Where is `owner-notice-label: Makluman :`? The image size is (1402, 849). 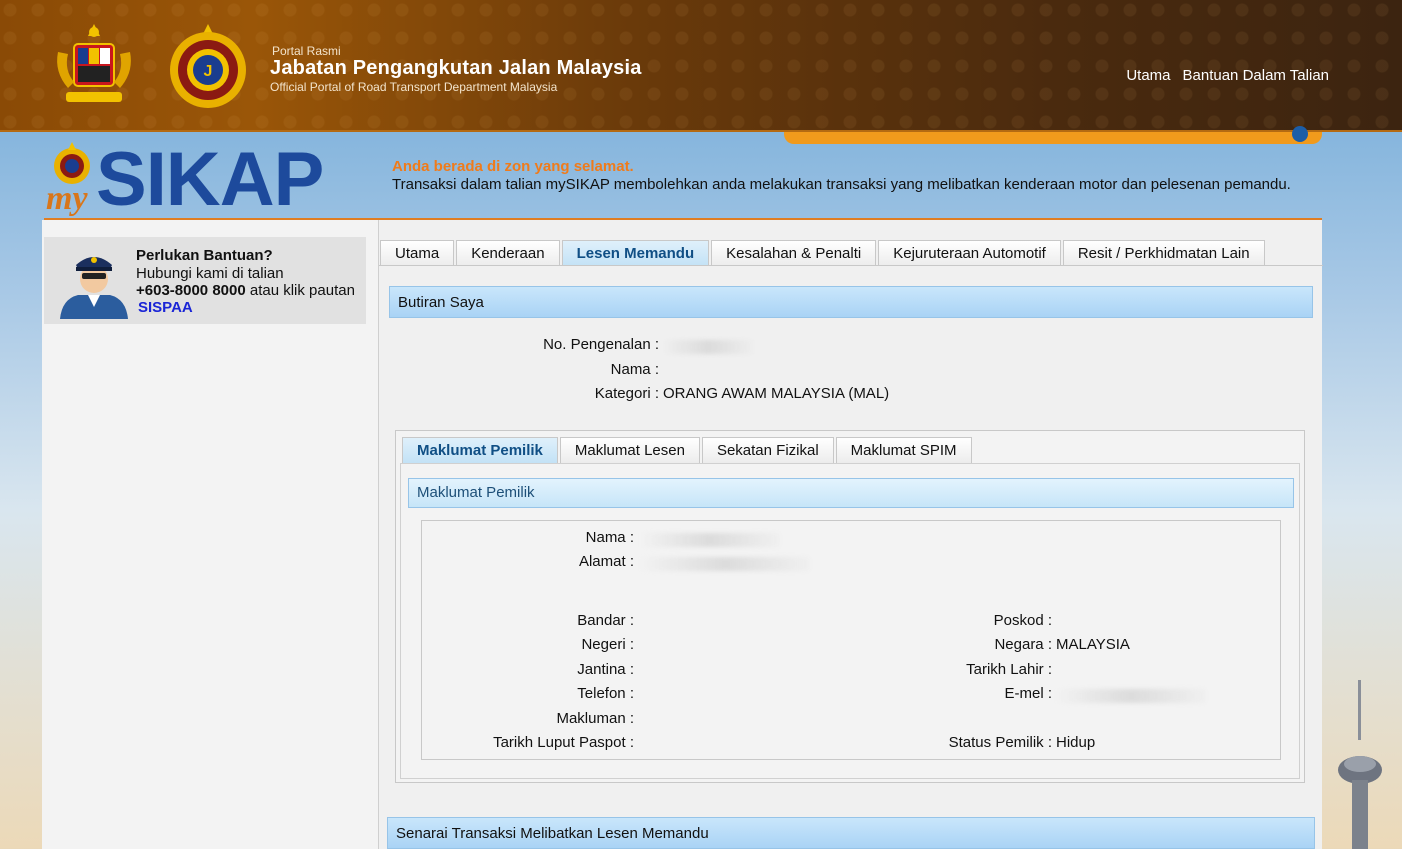
owner-notice-label: Makluman : is located at coordinates (595, 718).